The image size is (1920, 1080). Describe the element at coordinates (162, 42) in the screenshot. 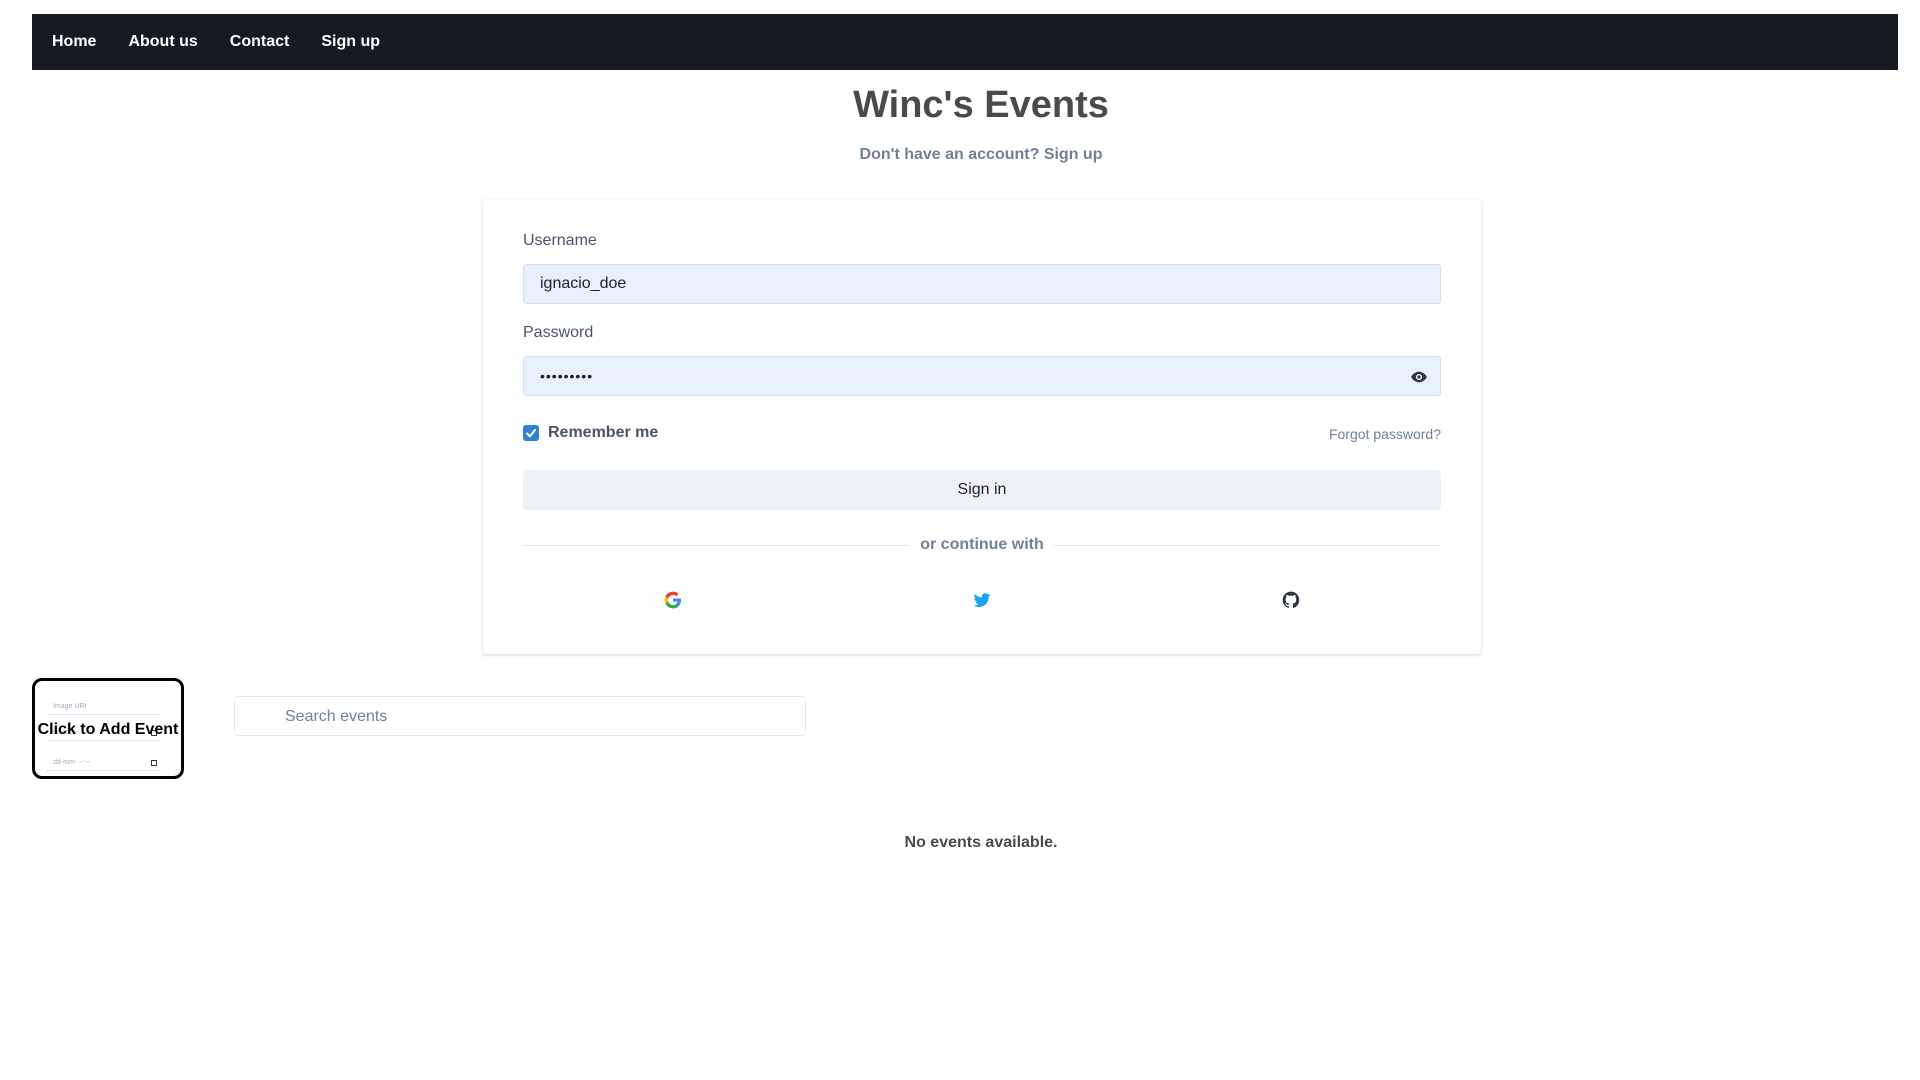

I see `nav-about-us: About us` at that location.